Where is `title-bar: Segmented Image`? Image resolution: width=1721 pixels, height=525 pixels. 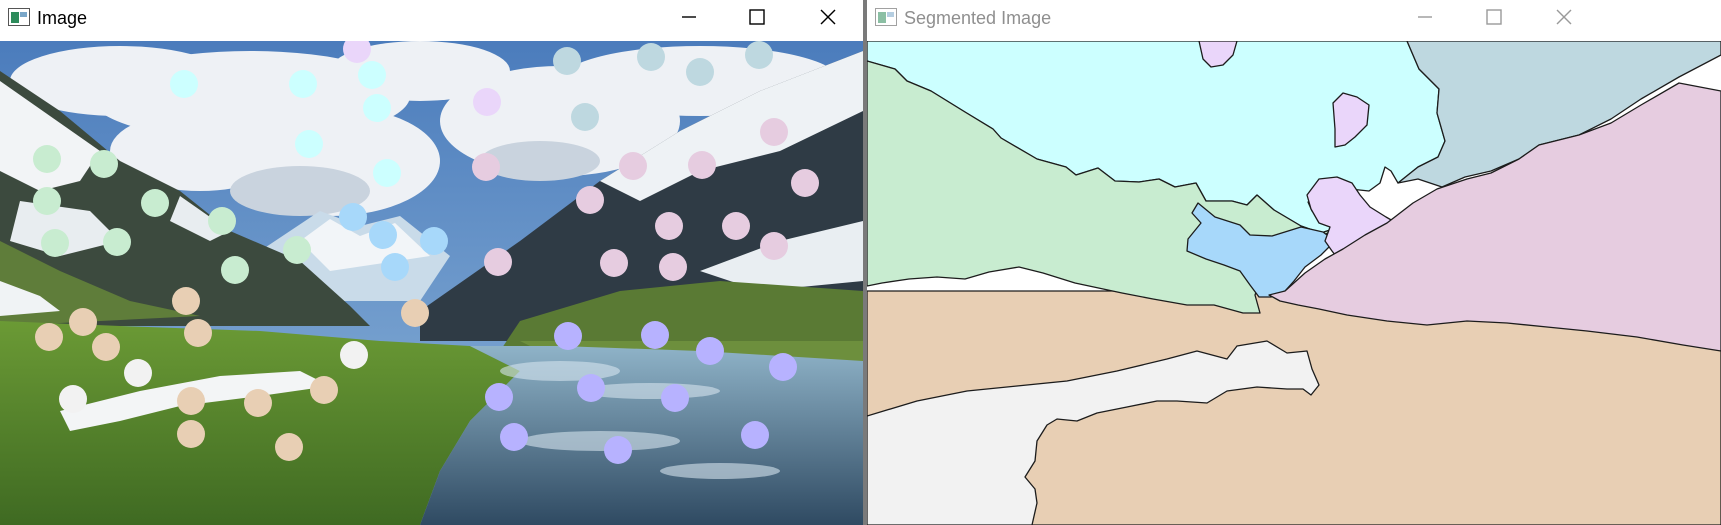
title-bar: Segmented Image is located at coordinates (1294, 21).